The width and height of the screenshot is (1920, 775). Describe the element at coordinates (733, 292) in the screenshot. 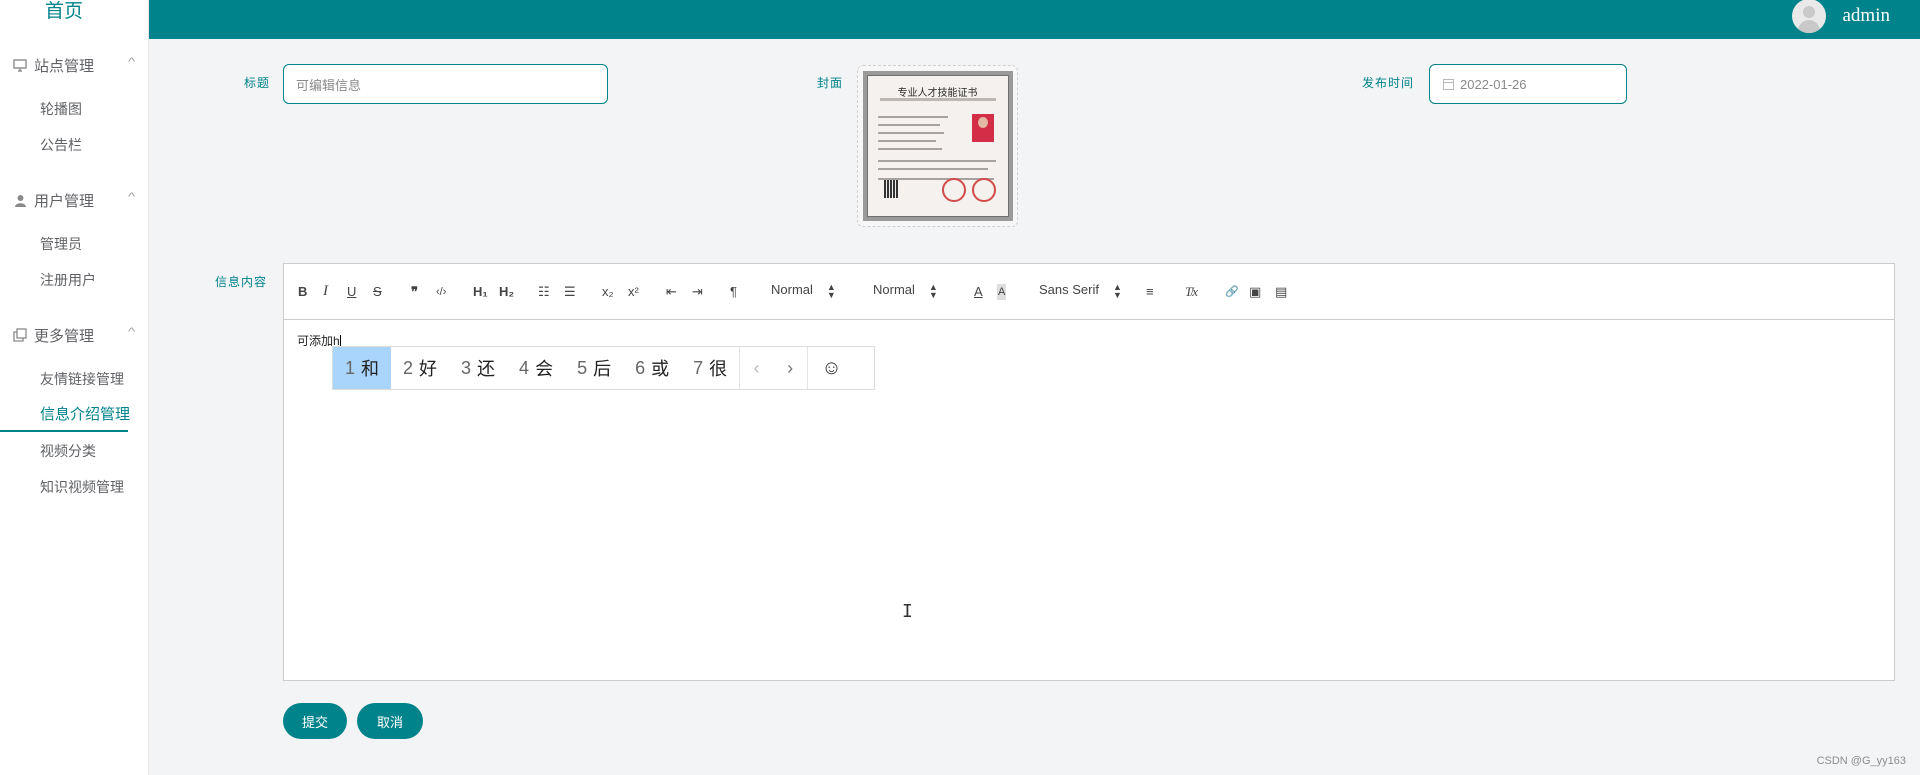

I see `text-direction-button: ¶` at that location.